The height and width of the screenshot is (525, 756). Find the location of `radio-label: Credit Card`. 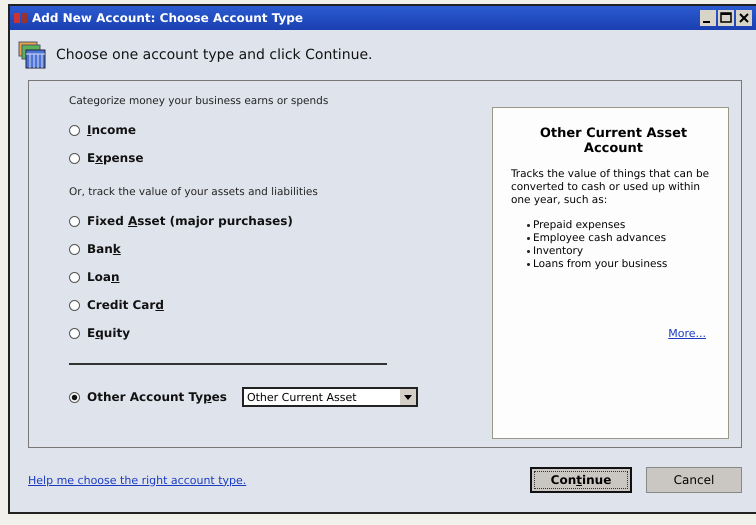

radio-label: Credit Card is located at coordinates (125, 305).